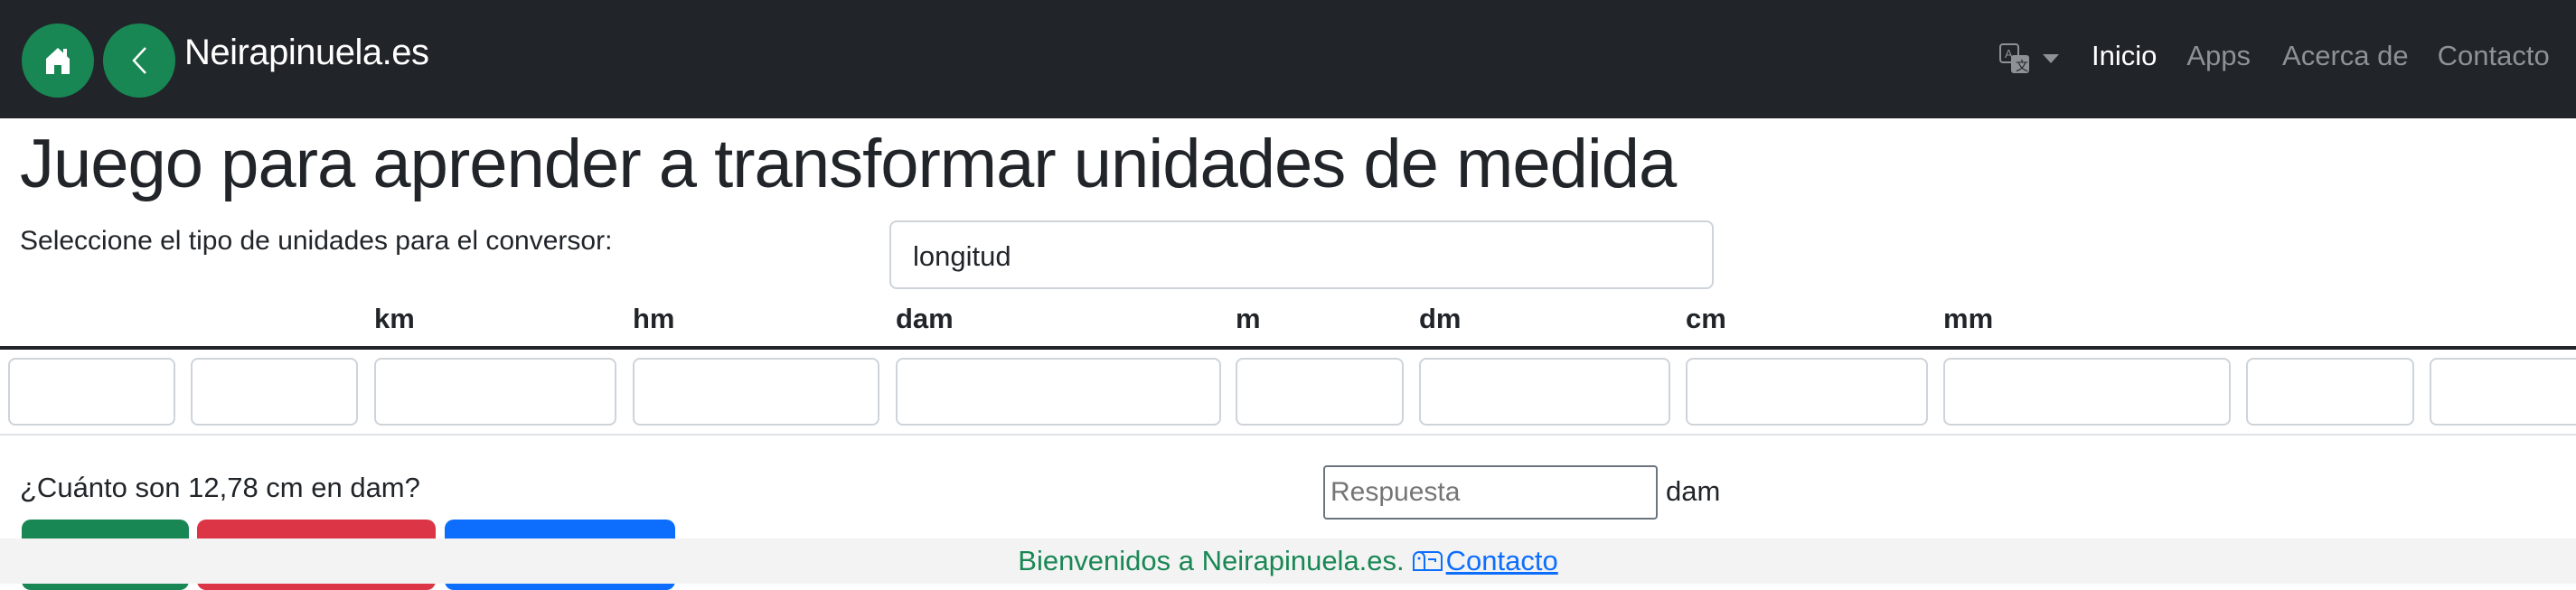 The height and width of the screenshot is (590, 2576). I want to click on back-button, so click(139, 60).